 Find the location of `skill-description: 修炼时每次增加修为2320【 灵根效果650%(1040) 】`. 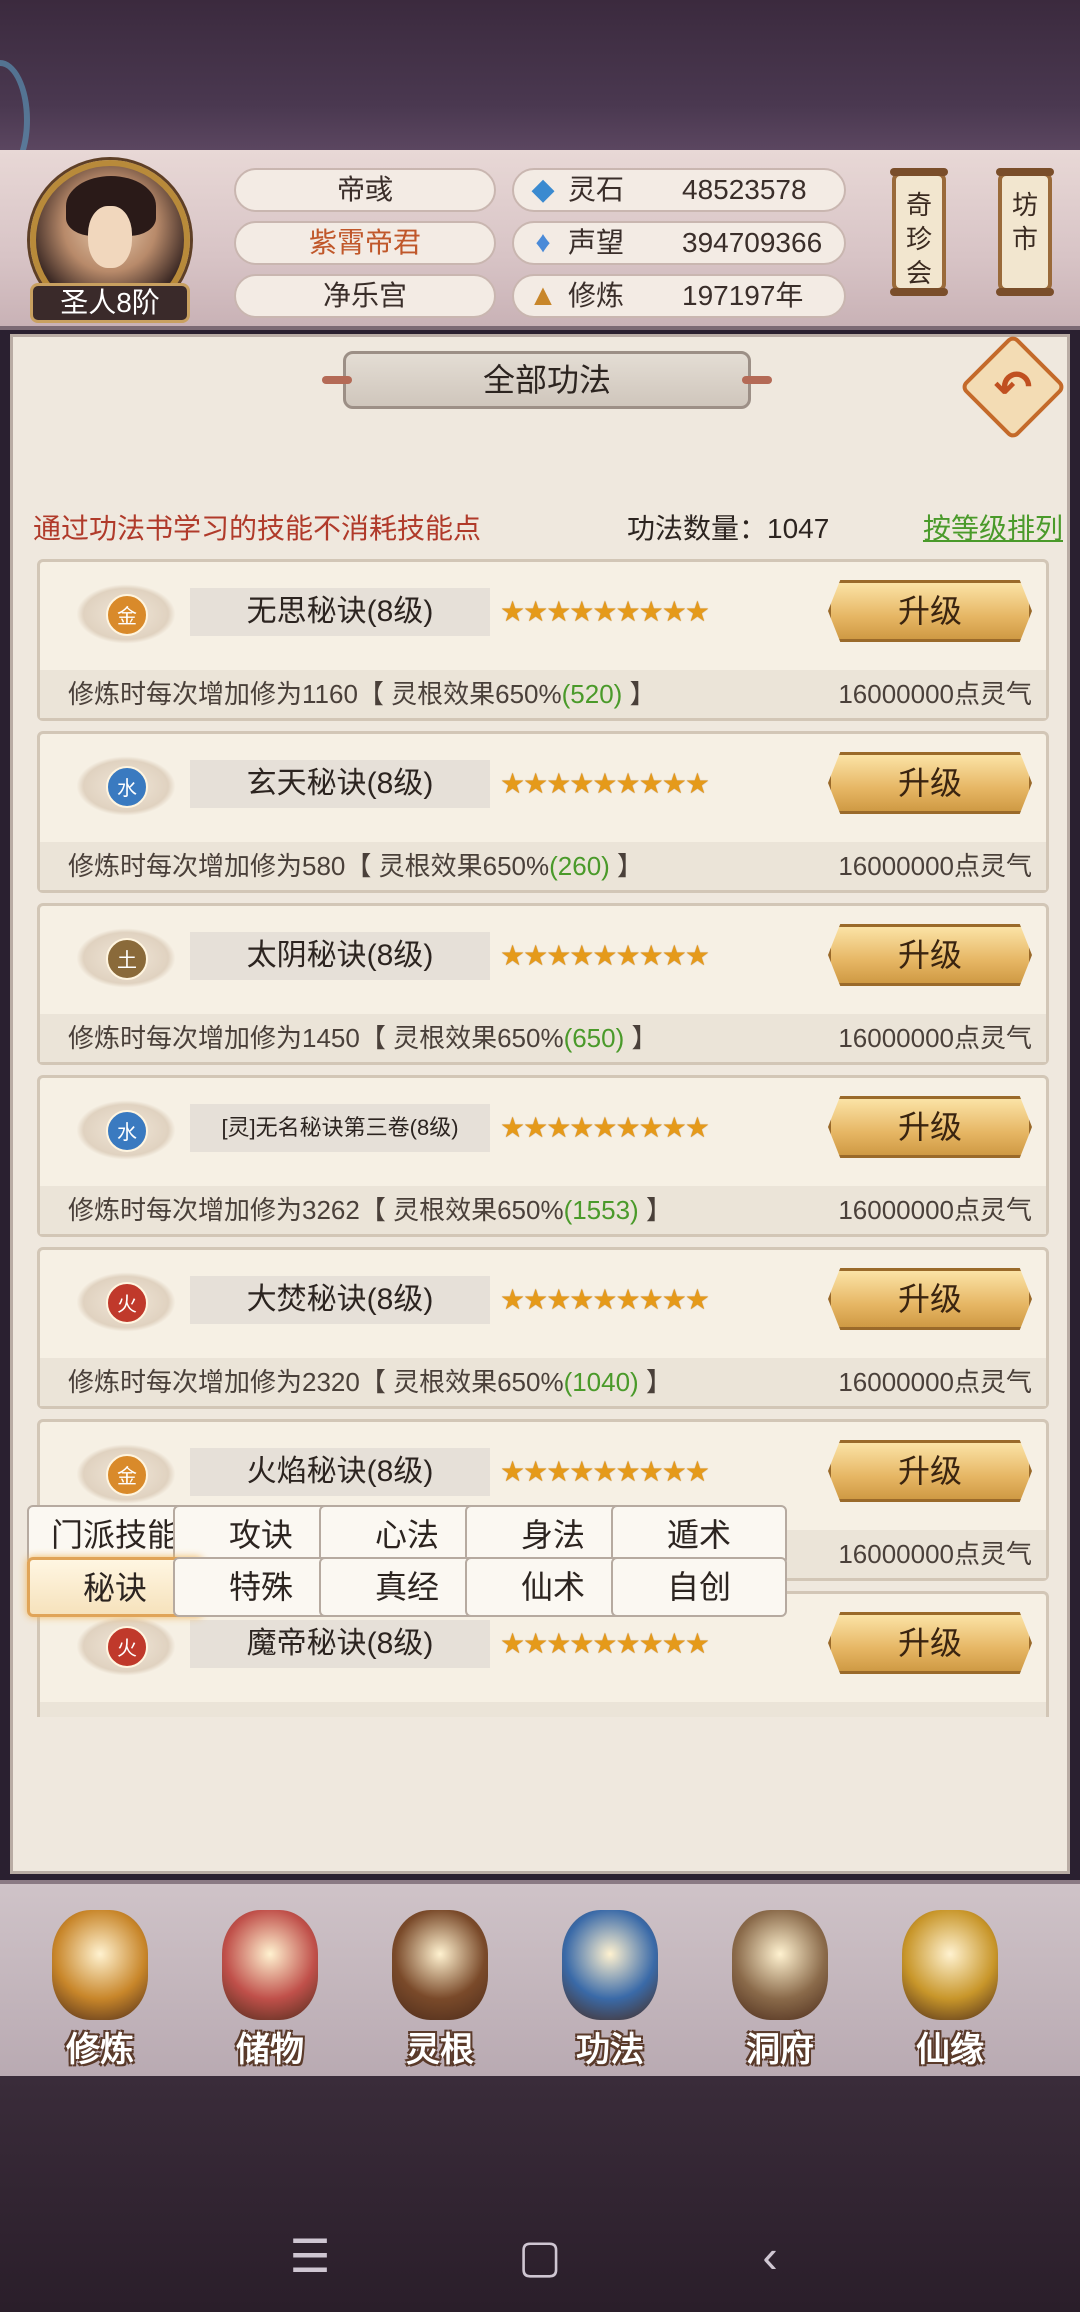

skill-description: 修炼时每次增加修为2320【 灵根效果650%(1040) 】 is located at coordinates (370, 1382).